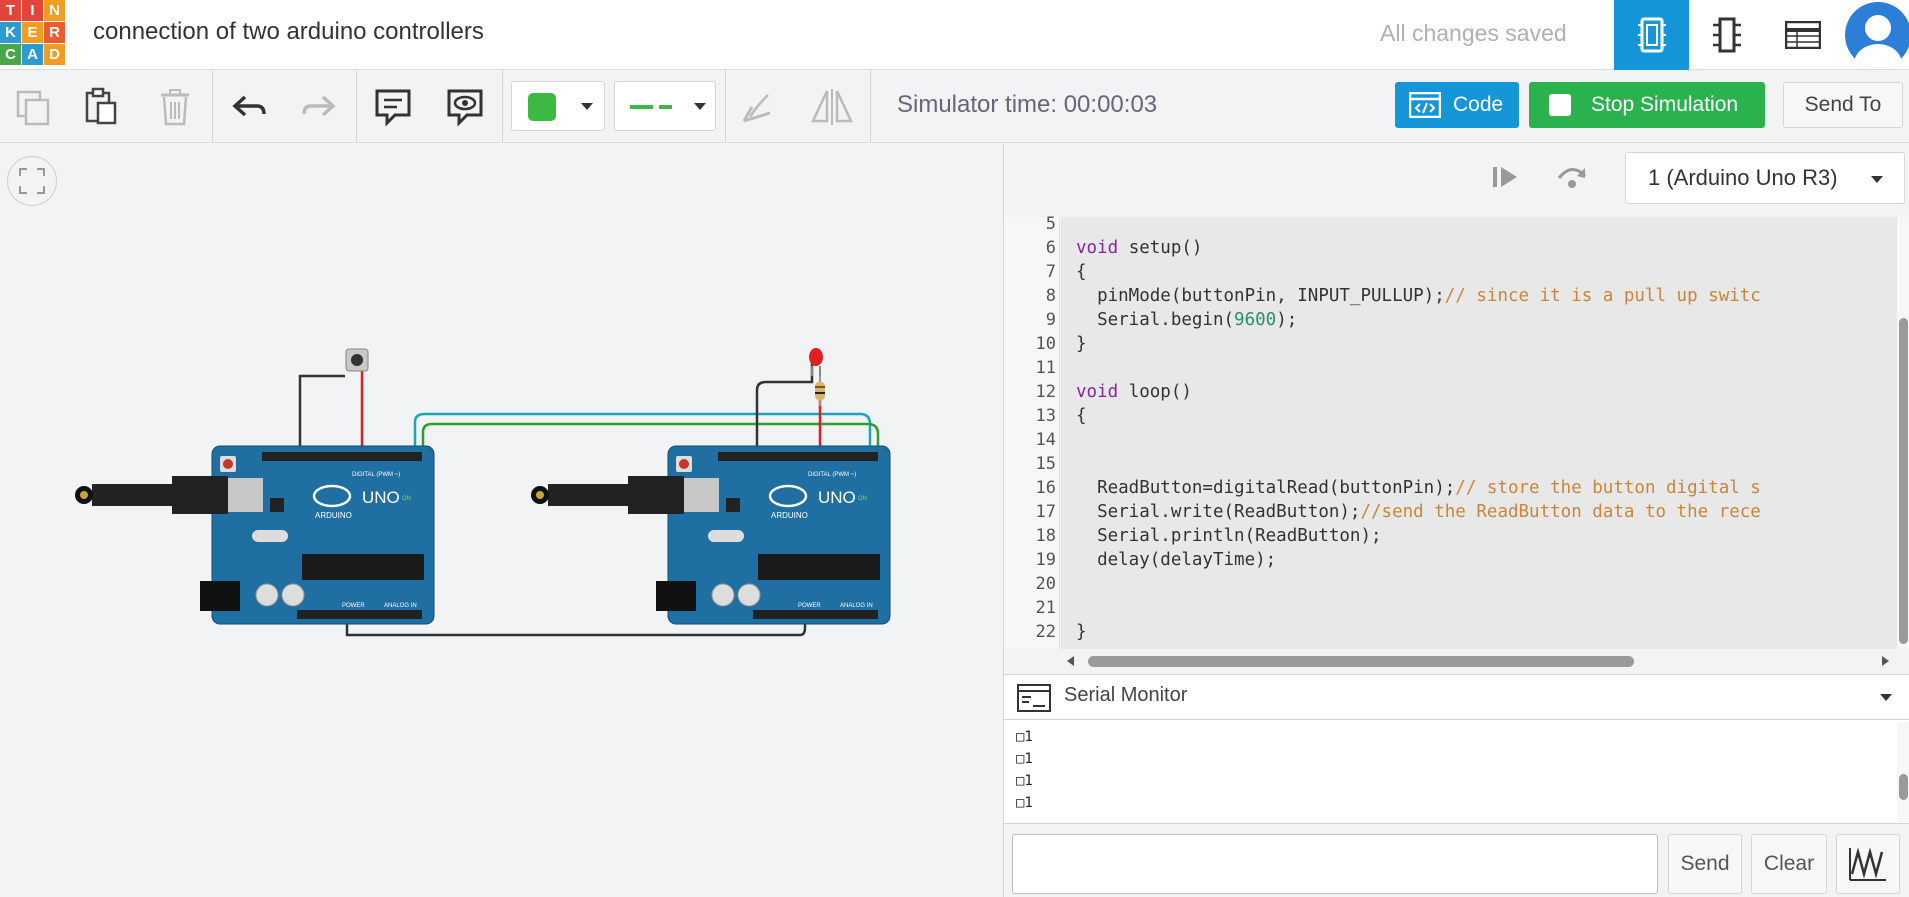  Describe the element at coordinates (542, 107) in the screenshot. I see `fill-color-swatch` at that location.